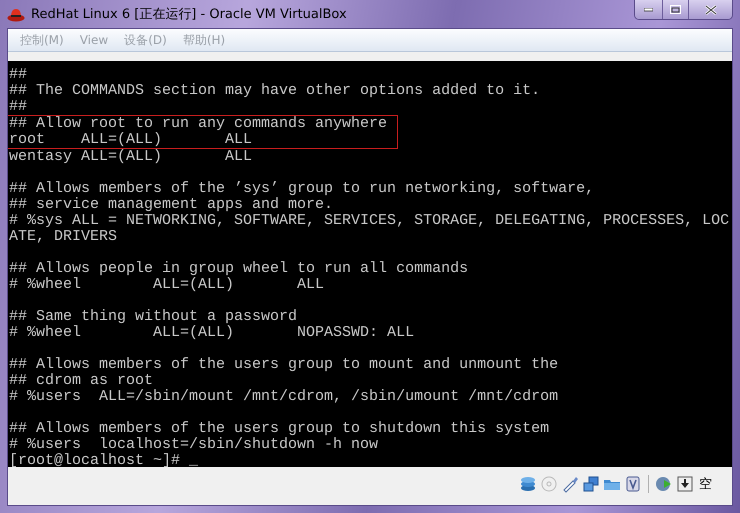 This screenshot has height=513, width=740. Describe the element at coordinates (81, 381) in the screenshot. I see `terminal-line: ## cdrom as root` at that location.